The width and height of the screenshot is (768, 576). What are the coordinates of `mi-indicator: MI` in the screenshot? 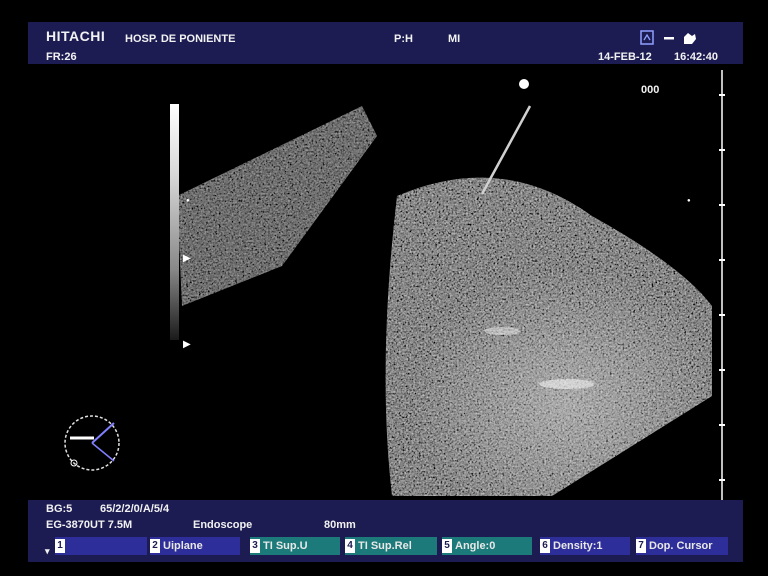 It's located at (454, 39).